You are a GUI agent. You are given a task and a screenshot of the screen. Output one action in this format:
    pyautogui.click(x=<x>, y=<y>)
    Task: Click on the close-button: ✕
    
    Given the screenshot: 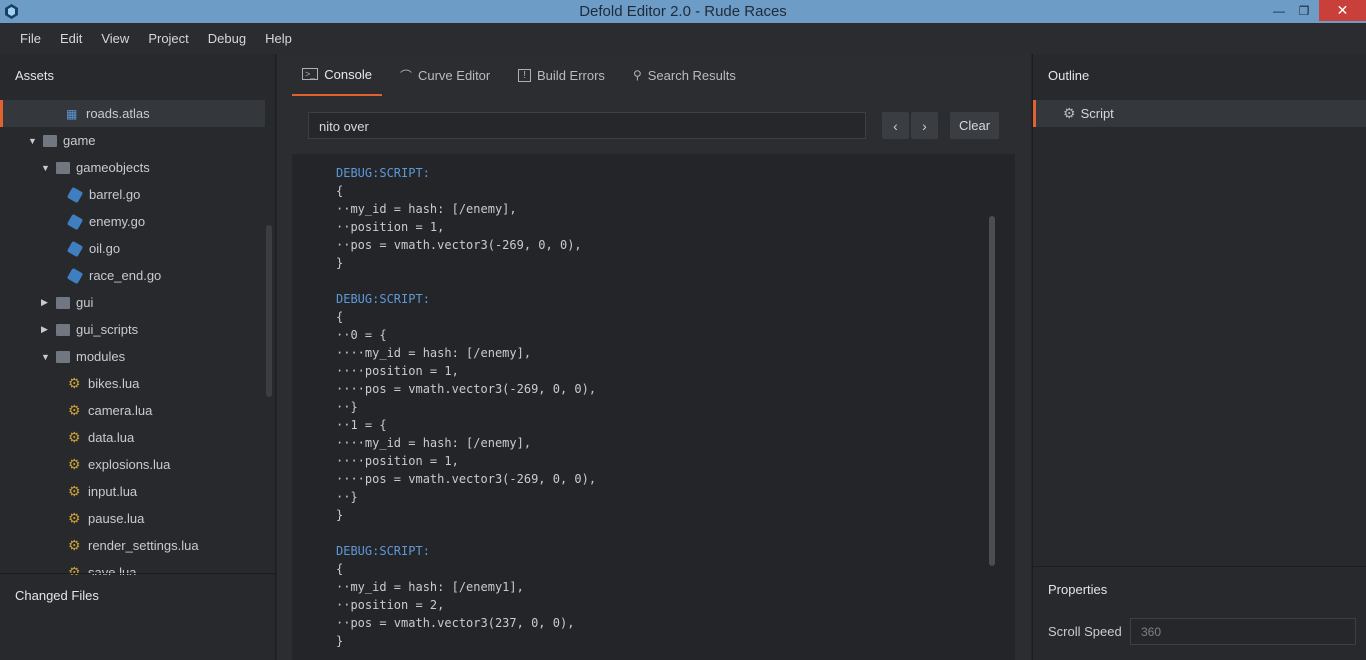 What is the action you would take?
    pyautogui.click(x=1342, y=10)
    